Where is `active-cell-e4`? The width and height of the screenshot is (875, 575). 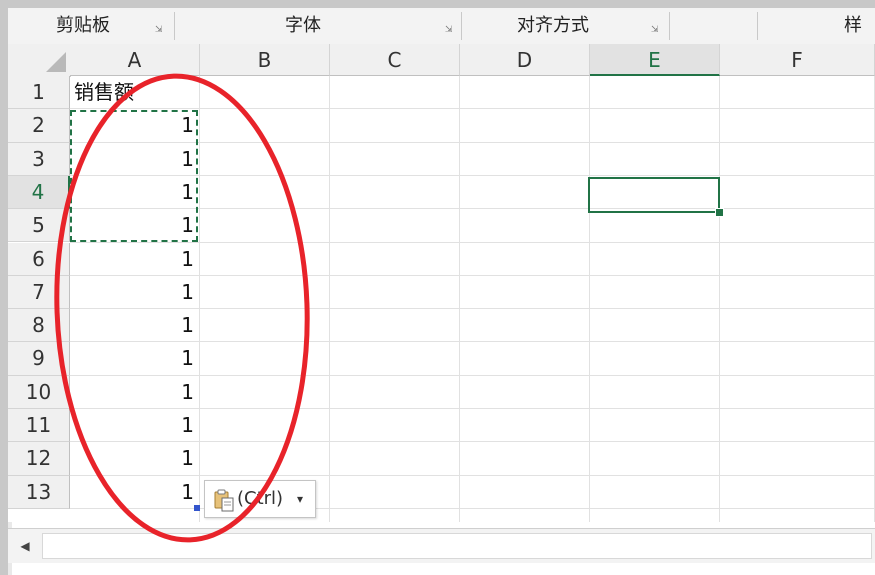
active-cell-e4 is located at coordinates (654, 195).